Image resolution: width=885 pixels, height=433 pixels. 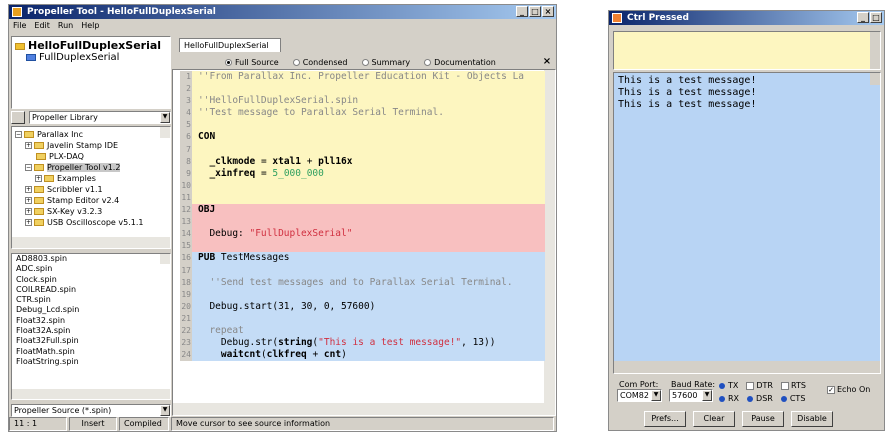 What do you see at coordinates (186, 343) in the screenshot?
I see `line-number: 23` at bounding box center [186, 343].